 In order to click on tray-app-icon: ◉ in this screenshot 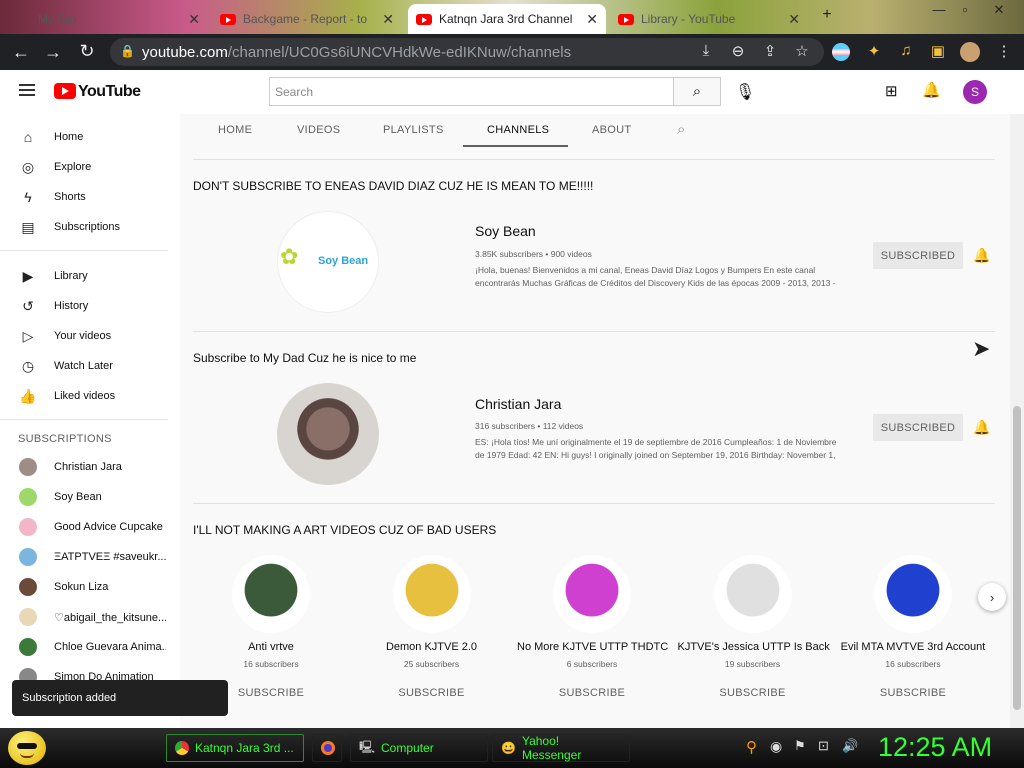, I will do `click(776, 746)`.